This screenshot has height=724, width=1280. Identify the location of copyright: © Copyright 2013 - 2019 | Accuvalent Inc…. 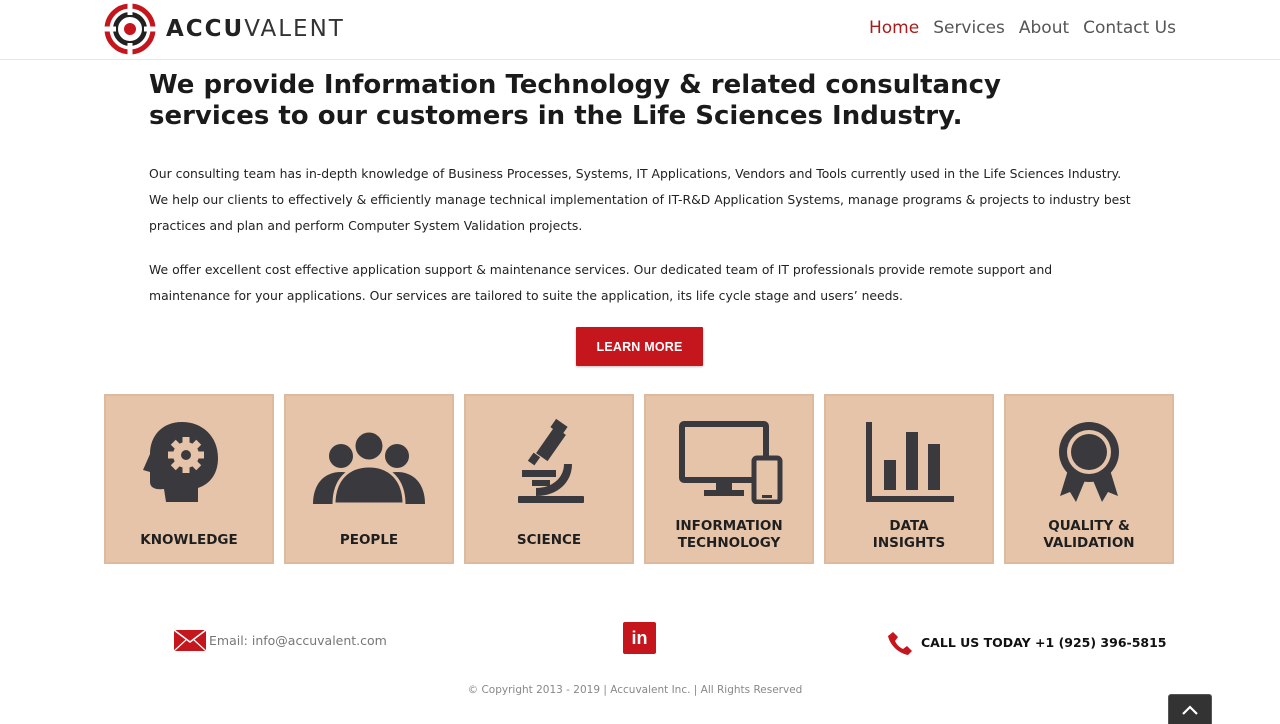
(635, 690).